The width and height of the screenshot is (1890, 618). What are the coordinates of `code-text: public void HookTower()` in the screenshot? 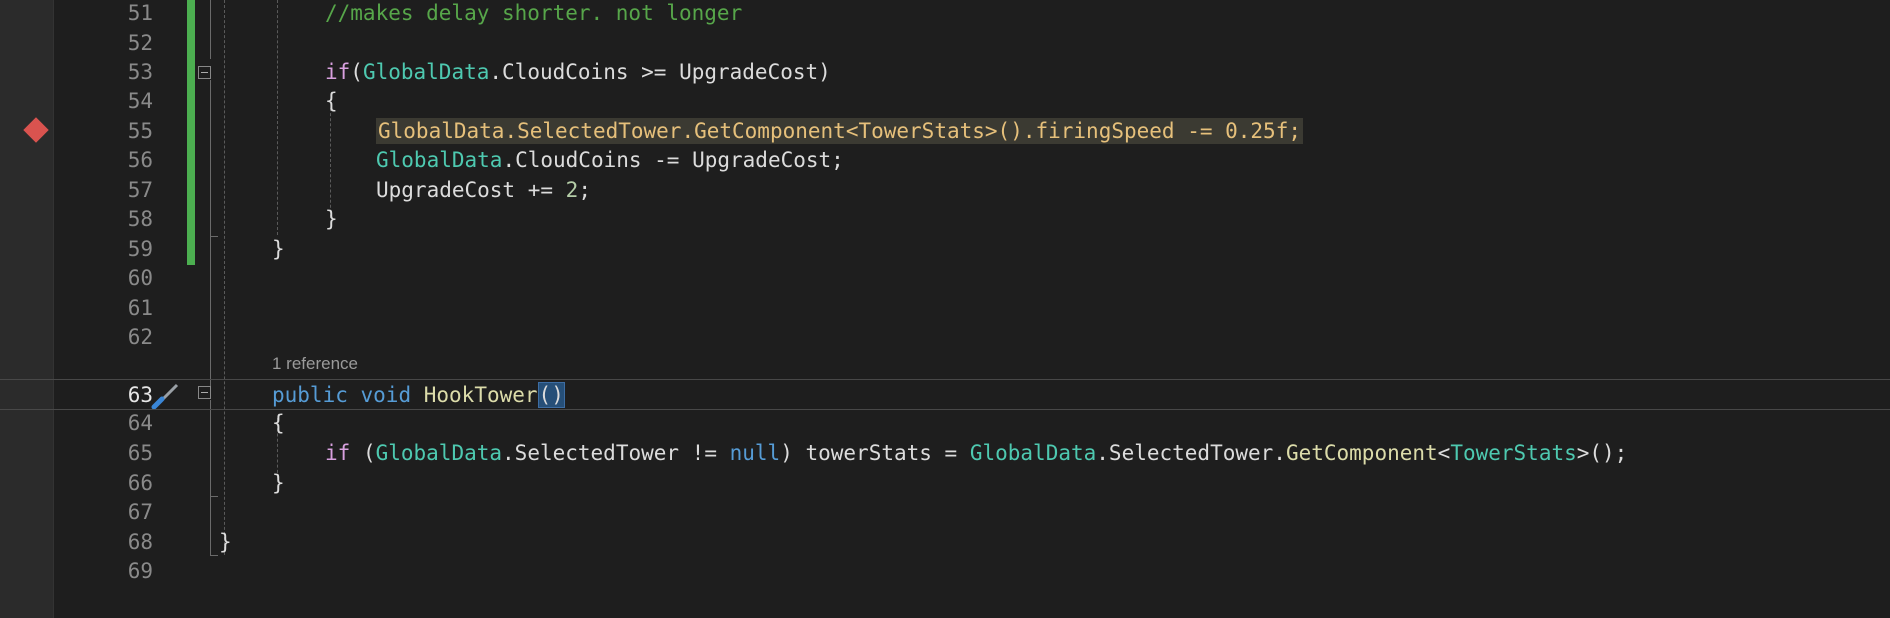 It's located at (418, 395).